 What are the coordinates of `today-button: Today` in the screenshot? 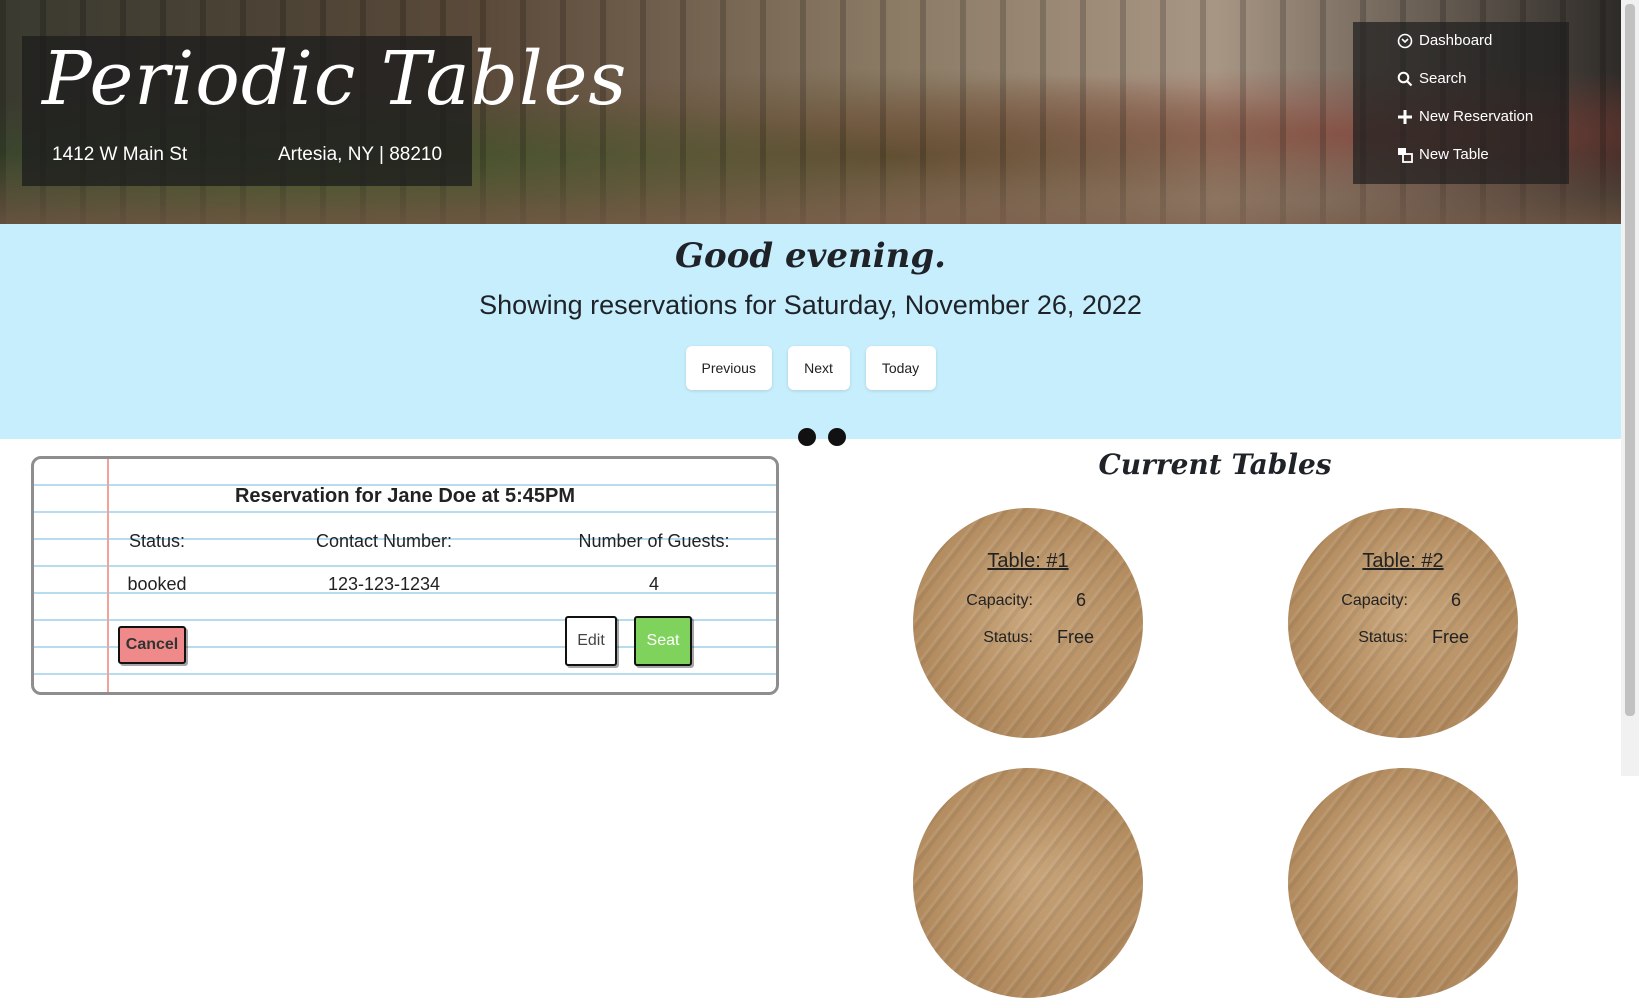 It's located at (900, 368).